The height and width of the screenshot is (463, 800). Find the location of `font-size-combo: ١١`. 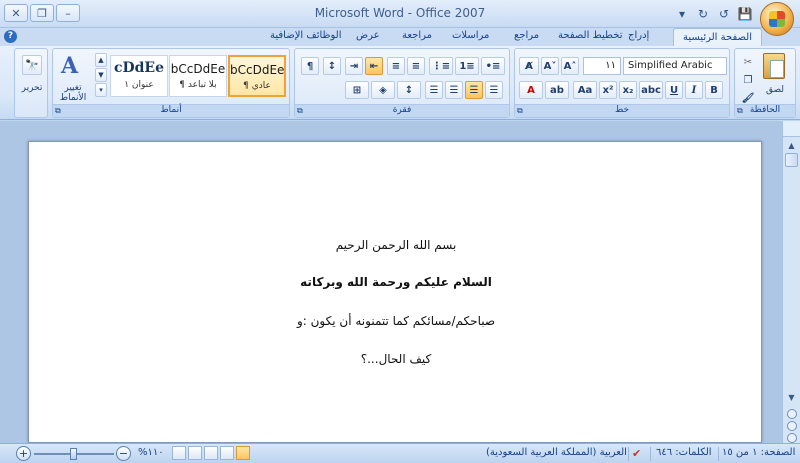

font-size-combo: ١١ is located at coordinates (602, 66).